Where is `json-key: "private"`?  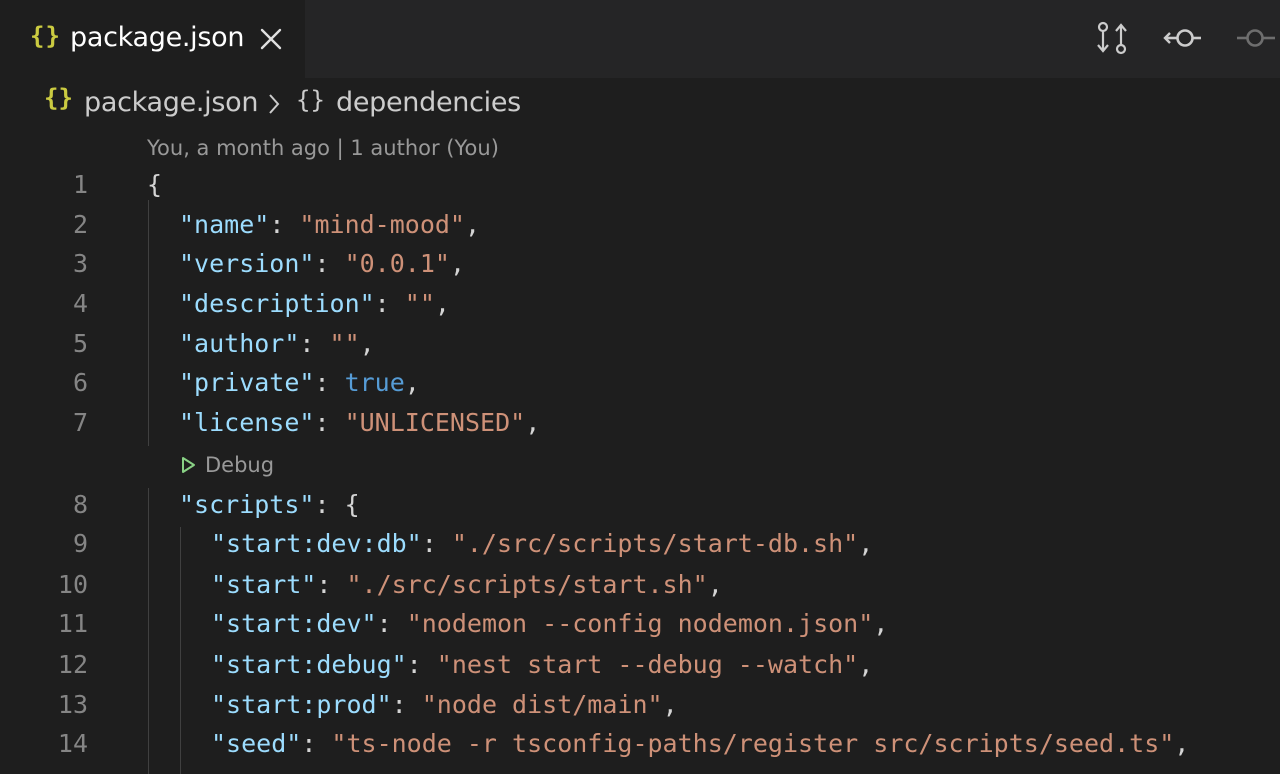
json-key: "private" is located at coordinates (247, 382).